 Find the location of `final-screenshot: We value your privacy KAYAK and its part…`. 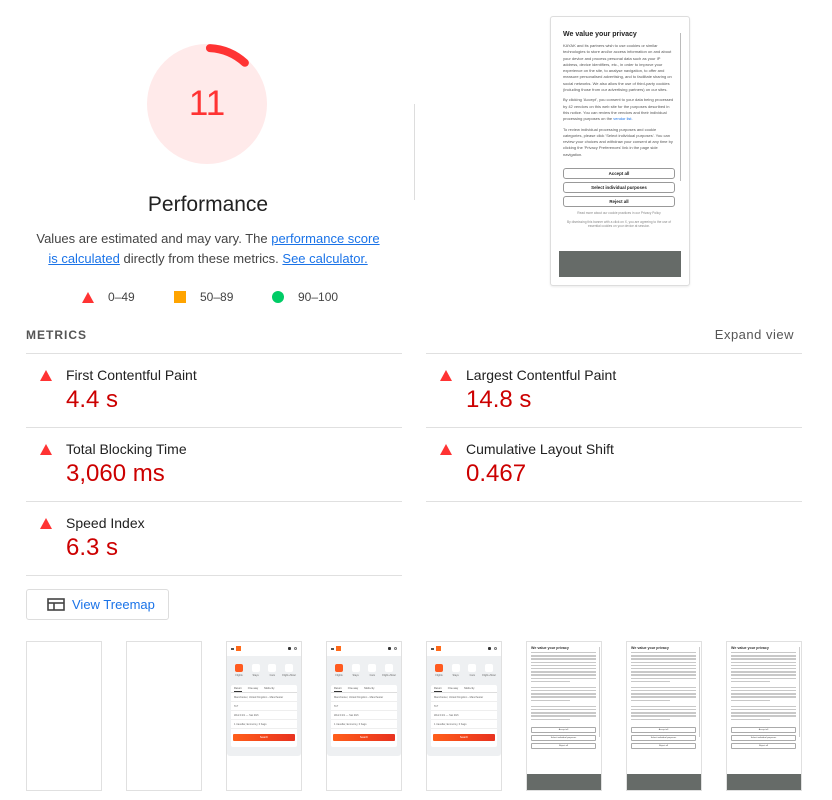

final-screenshot: We value your privacy KAYAK and its part… is located at coordinates (620, 151).